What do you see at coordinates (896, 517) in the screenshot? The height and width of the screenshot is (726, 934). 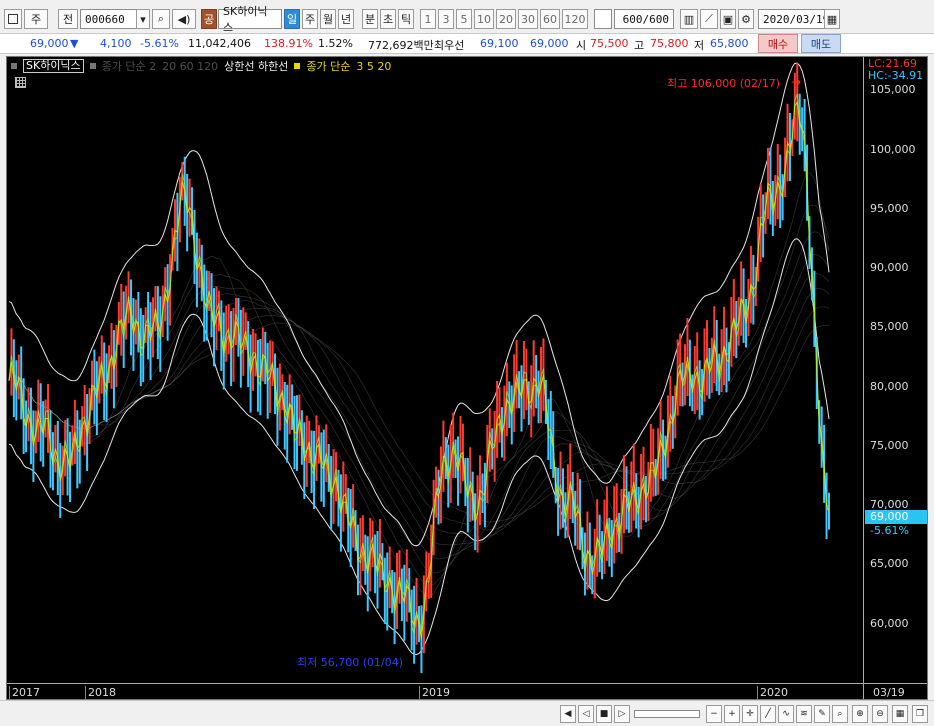 I see `last-price-tag: 69,000` at bounding box center [896, 517].